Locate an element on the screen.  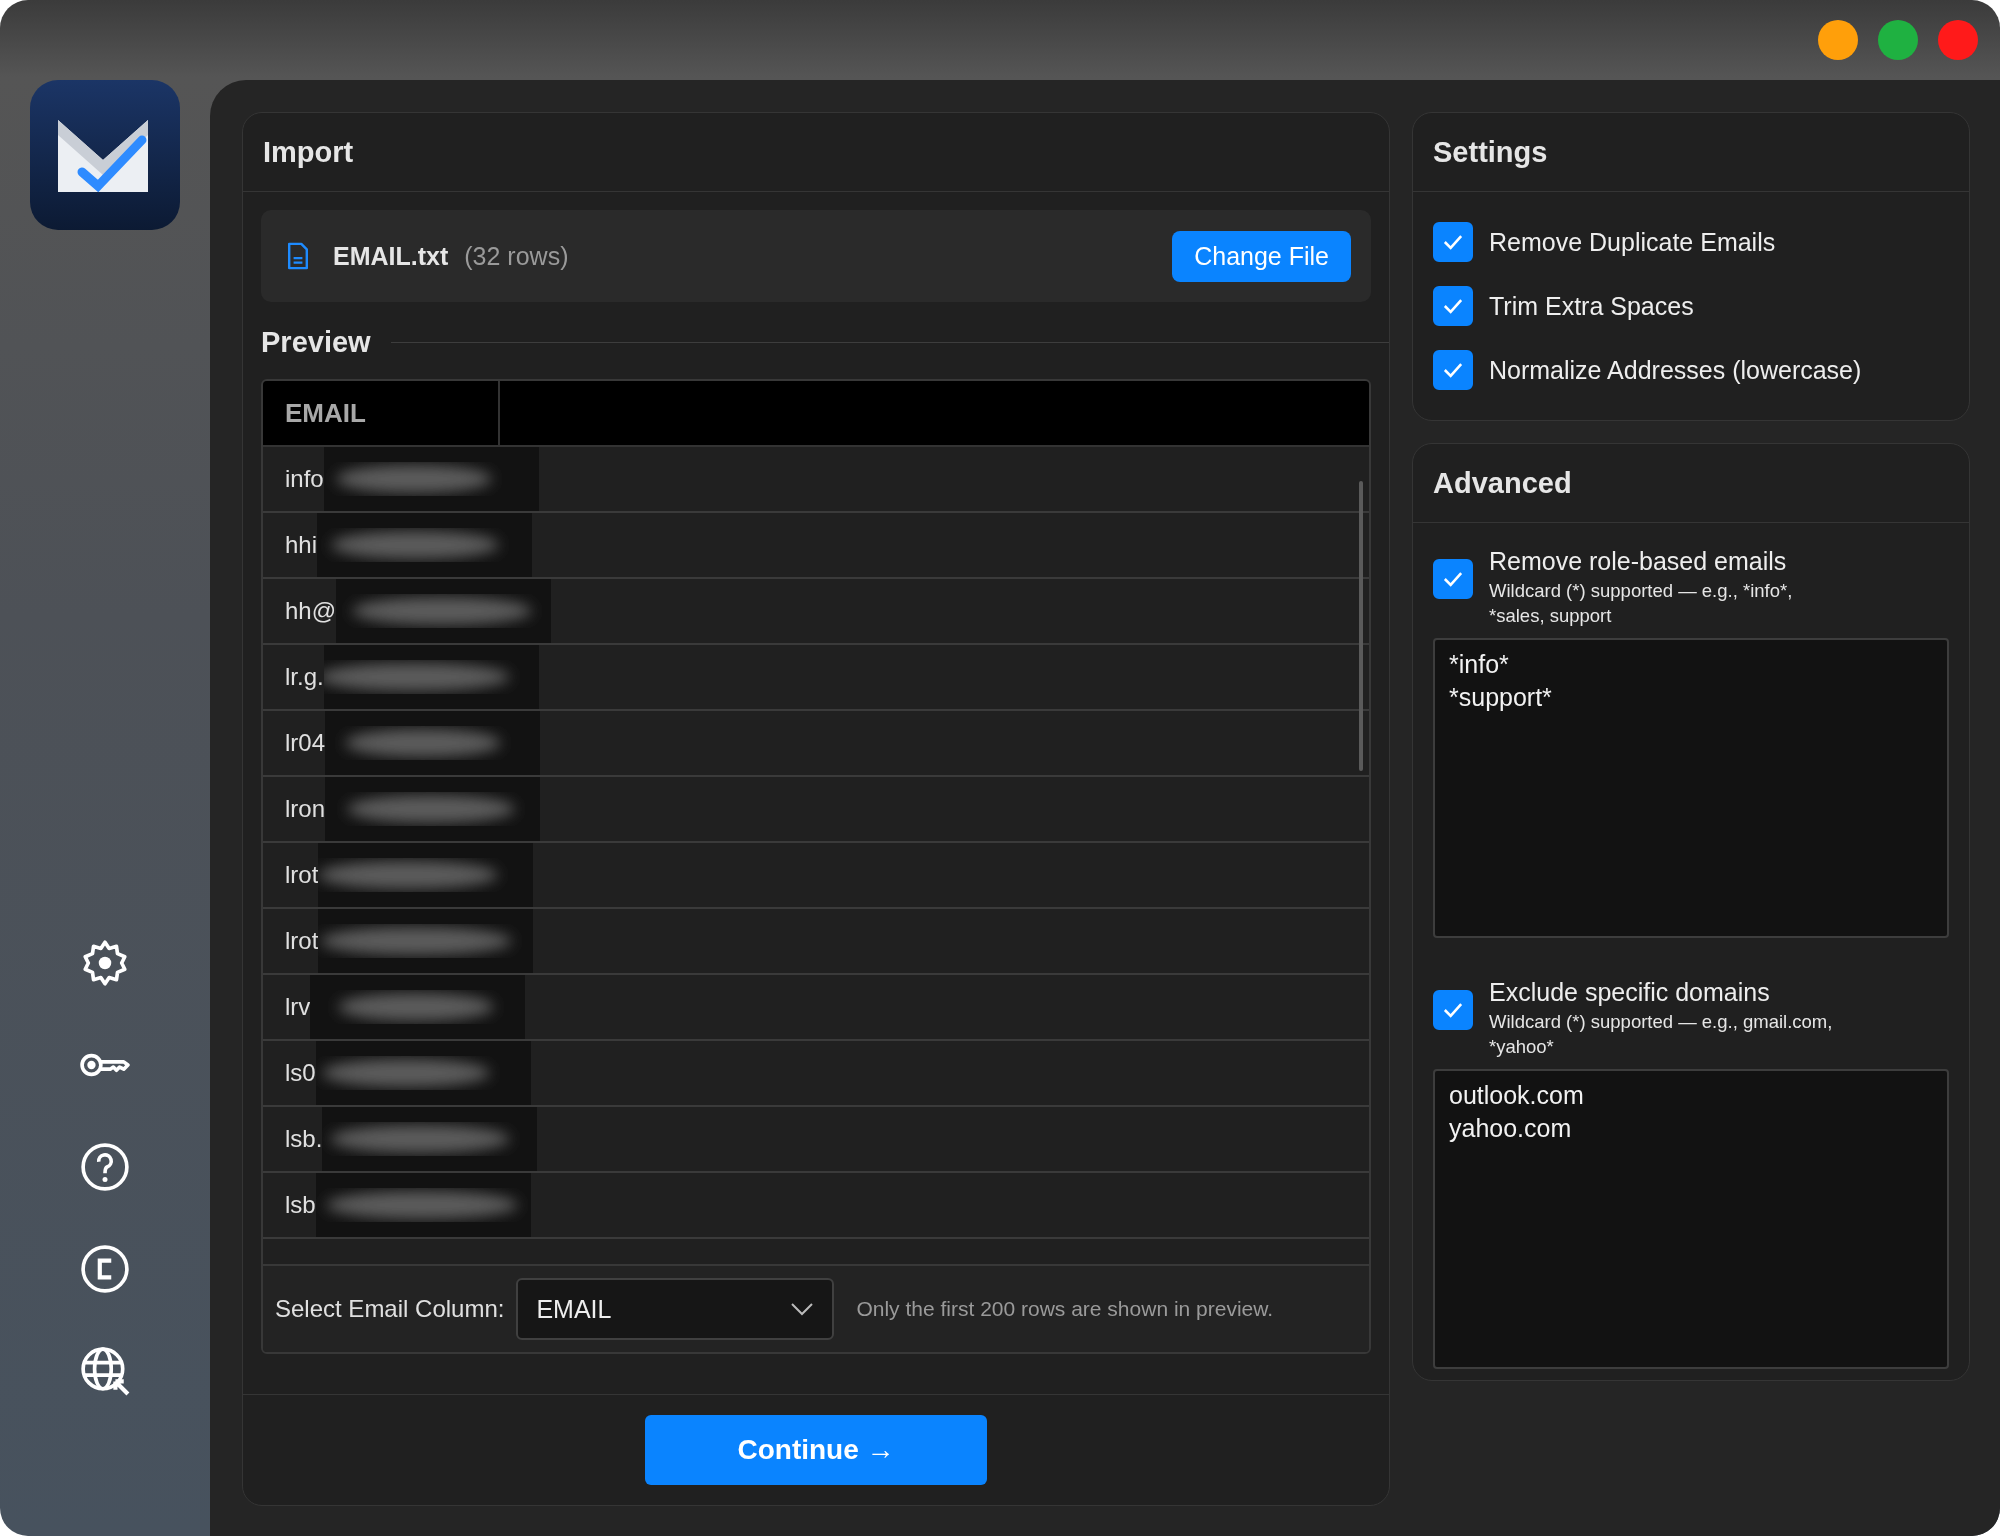
copyright-icon is located at coordinates (105, 1269).